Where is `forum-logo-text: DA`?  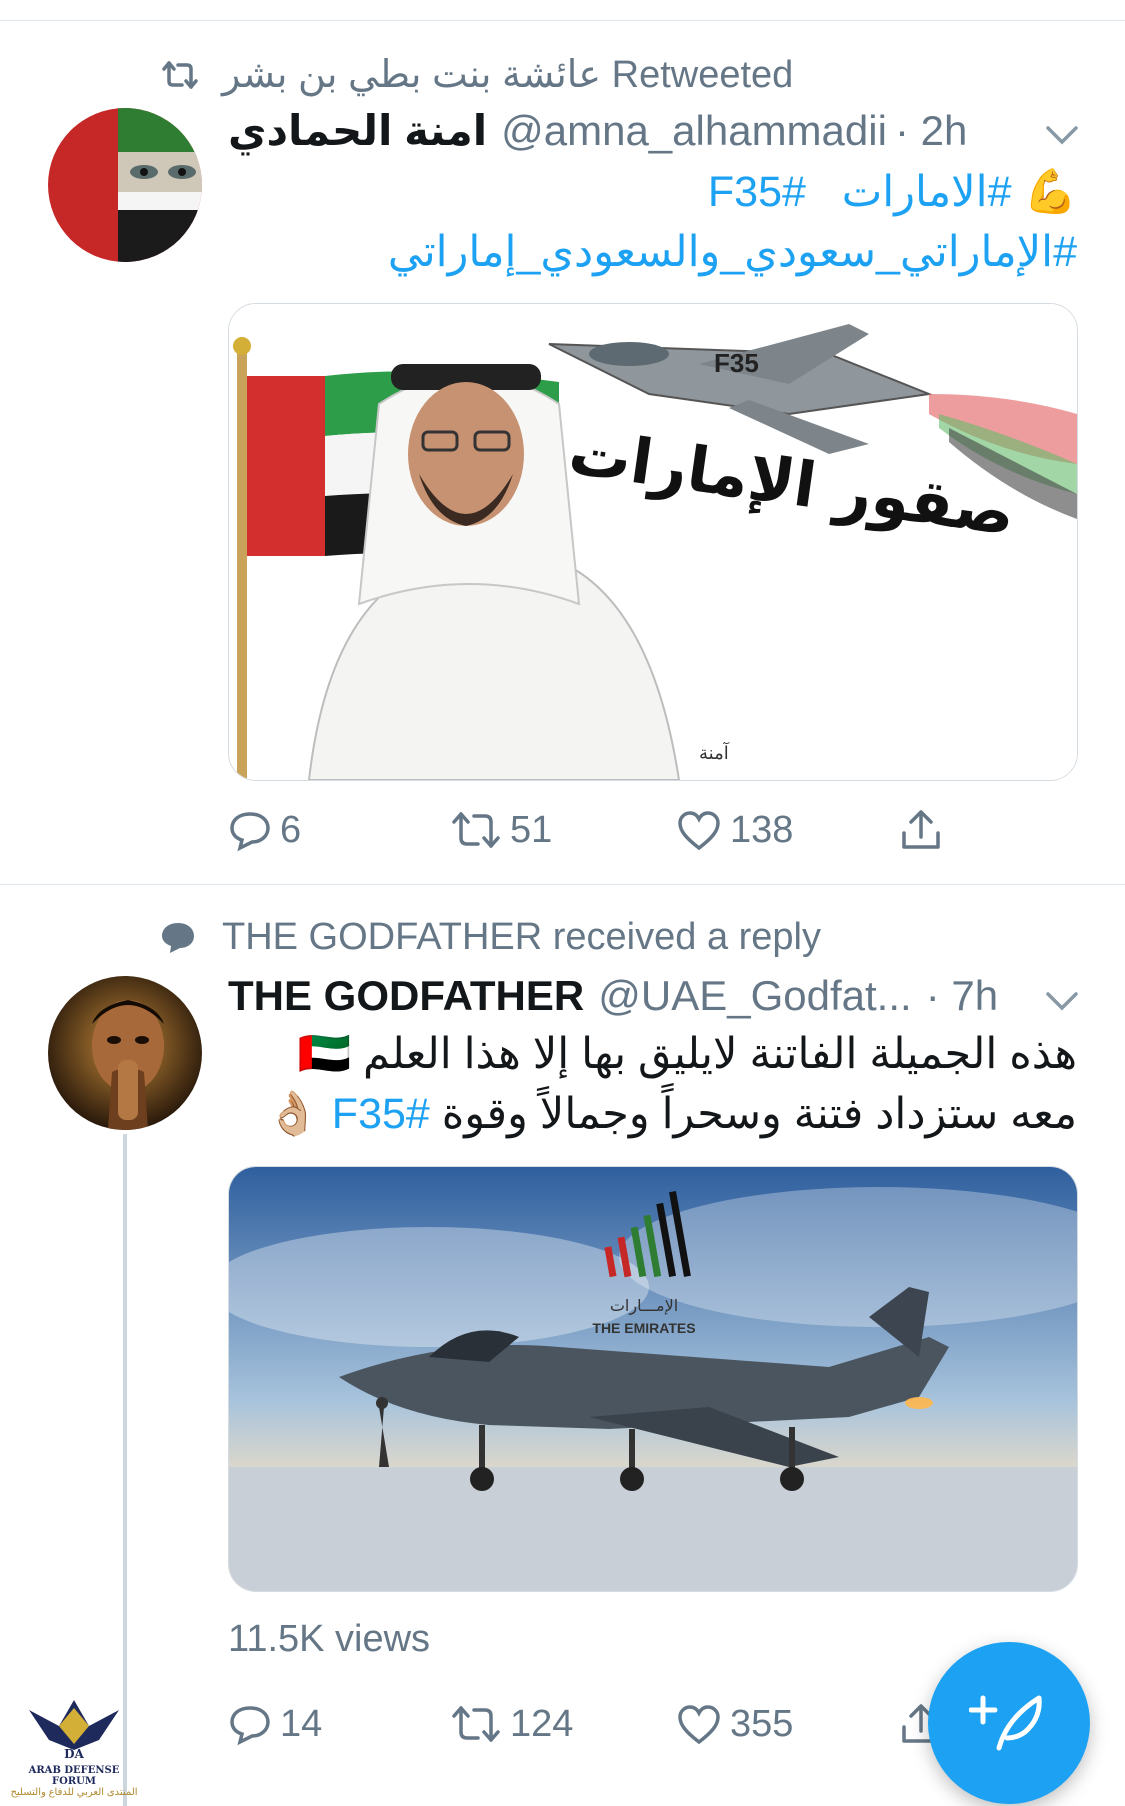
forum-logo-text: DA is located at coordinates (74, 1753).